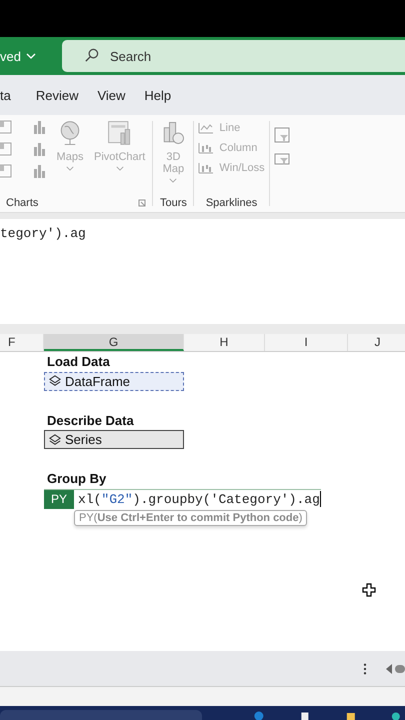 This screenshot has height=720, width=405. Describe the element at coordinates (43, 233) in the screenshot. I see `formula-text: tegory').ag` at that location.